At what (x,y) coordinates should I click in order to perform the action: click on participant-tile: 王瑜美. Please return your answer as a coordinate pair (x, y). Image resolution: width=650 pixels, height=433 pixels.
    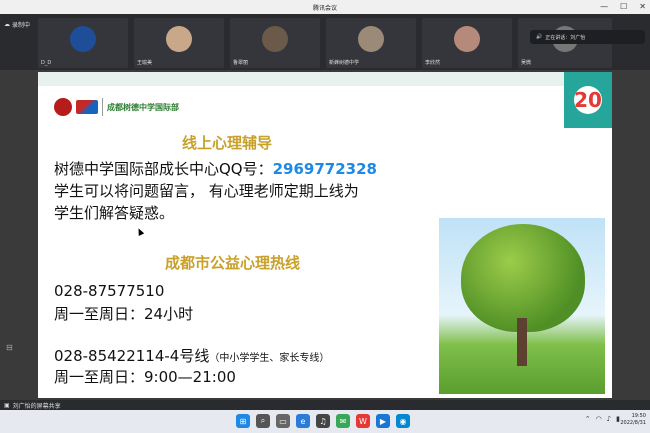
    Looking at the image, I should click on (179, 43).